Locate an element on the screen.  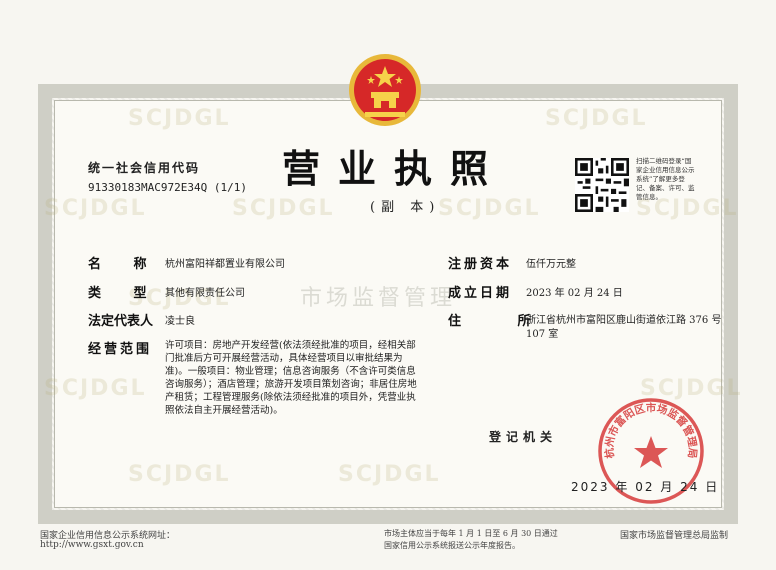
footer-notice-line2: 国家信用公示系统报送公示年度报告。 is located at coordinates (452, 545).